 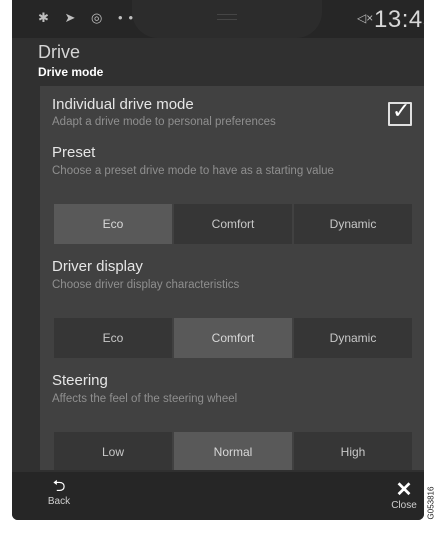 I want to click on preset-selector: Eco Comfort Dynamic, so click(x=233, y=224).